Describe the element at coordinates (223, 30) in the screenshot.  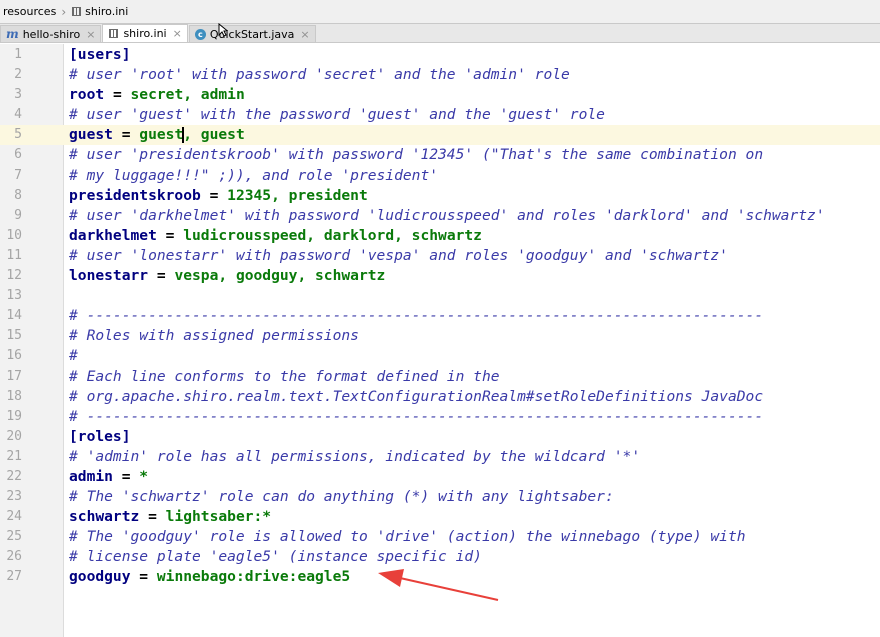
I see `mouse-cursor-icon` at that location.